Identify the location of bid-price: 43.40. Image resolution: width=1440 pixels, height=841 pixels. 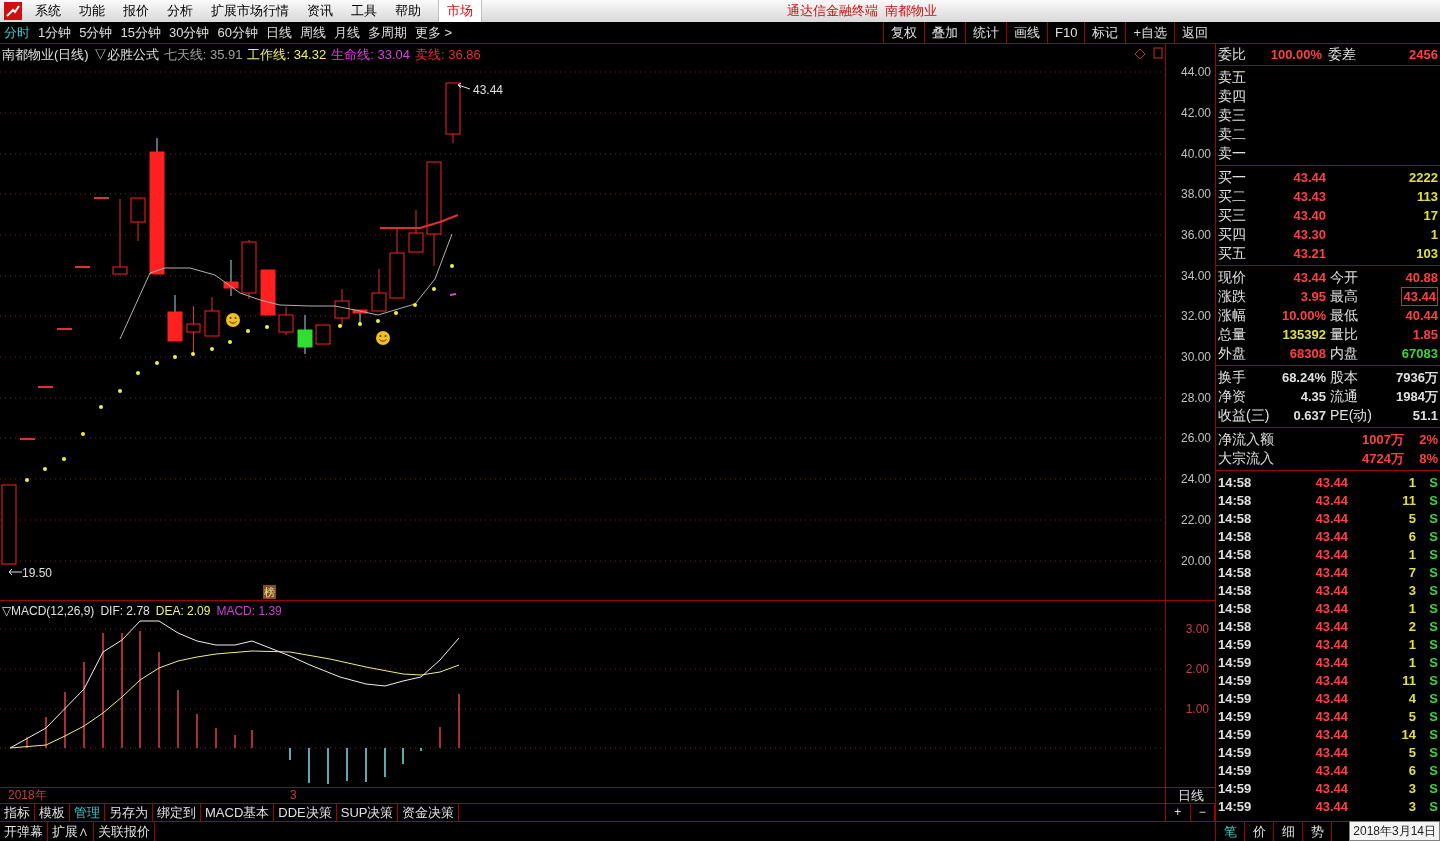
(1309, 215).